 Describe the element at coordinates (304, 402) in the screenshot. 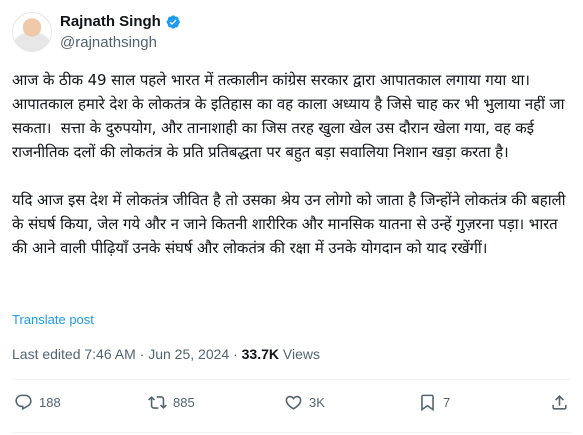

I see `like-button: 3K` at that location.